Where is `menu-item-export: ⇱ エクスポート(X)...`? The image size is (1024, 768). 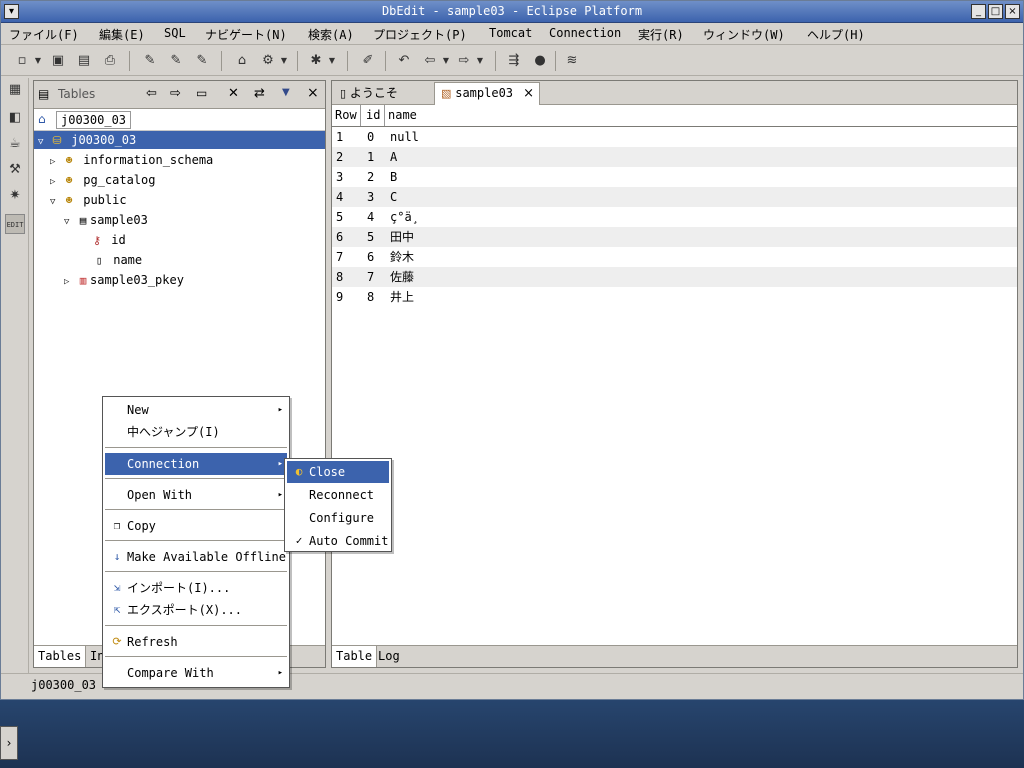 menu-item-export: ⇱ エクスポート(X)... is located at coordinates (196, 610).